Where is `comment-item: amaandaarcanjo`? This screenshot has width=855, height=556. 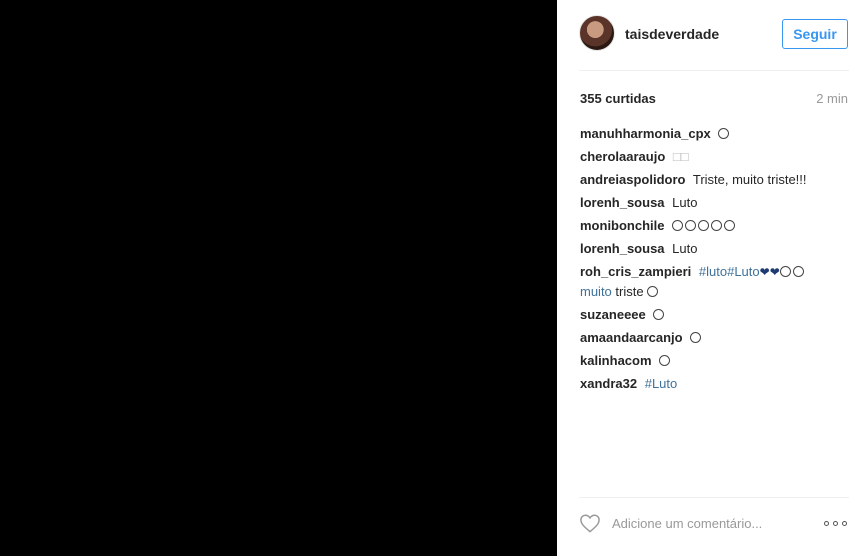
comment-item: amaandaarcanjo is located at coordinates (715, 337).